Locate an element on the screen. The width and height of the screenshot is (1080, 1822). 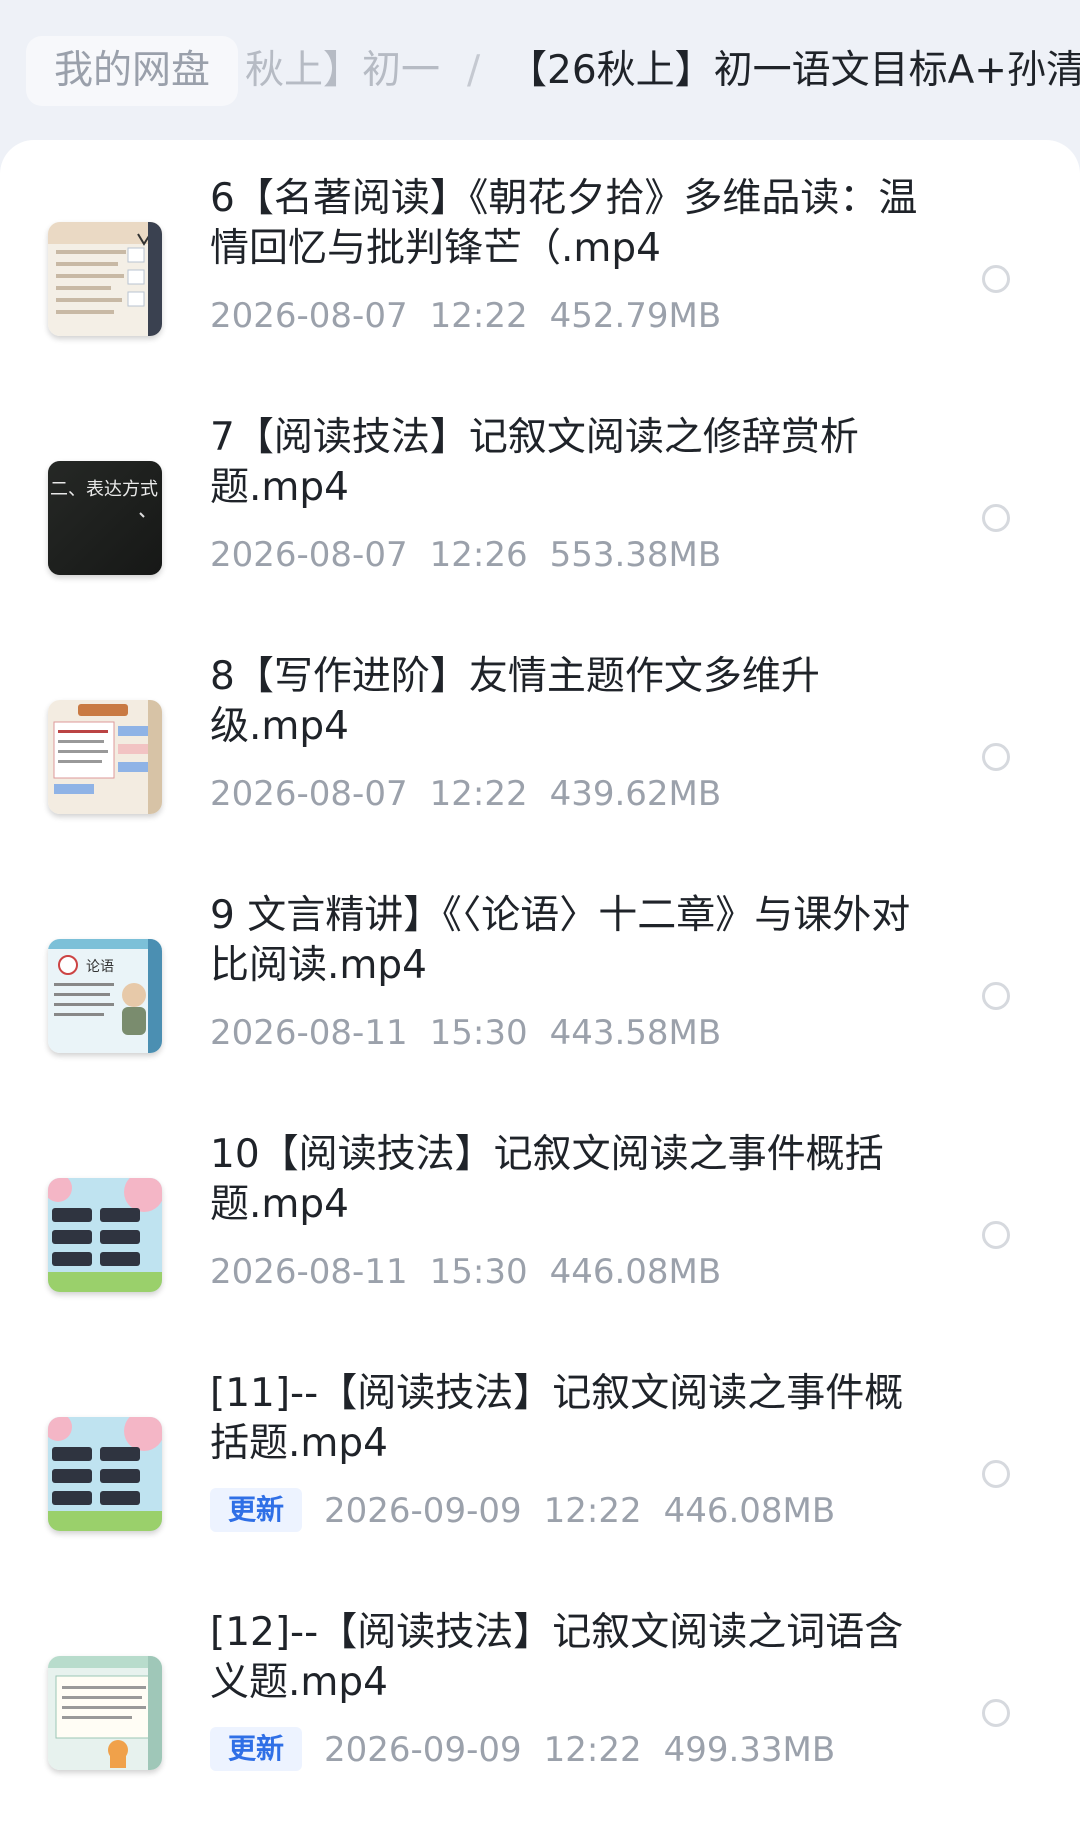
file-size: 452.79MB is located at coordinates (635, 316).